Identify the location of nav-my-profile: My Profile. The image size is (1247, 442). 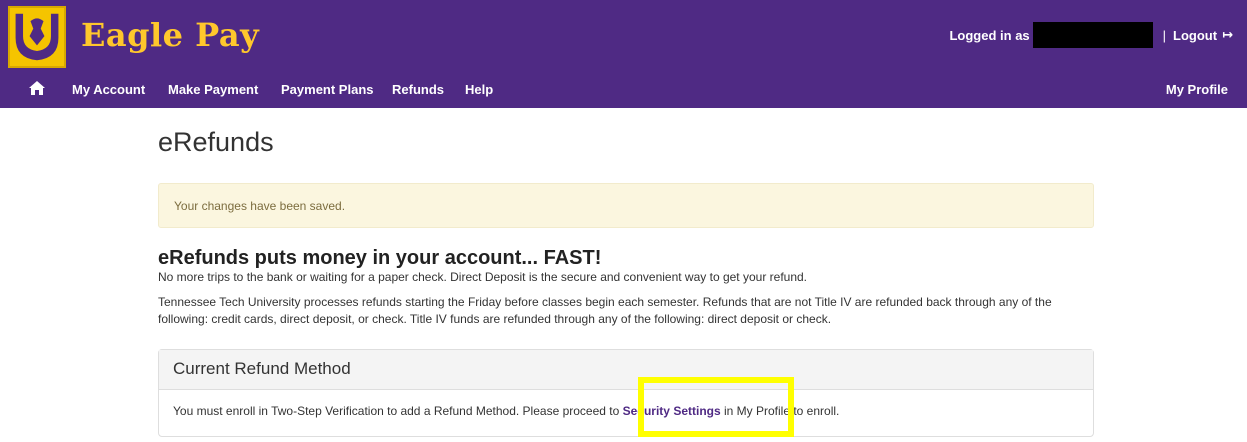
(1197, 89).